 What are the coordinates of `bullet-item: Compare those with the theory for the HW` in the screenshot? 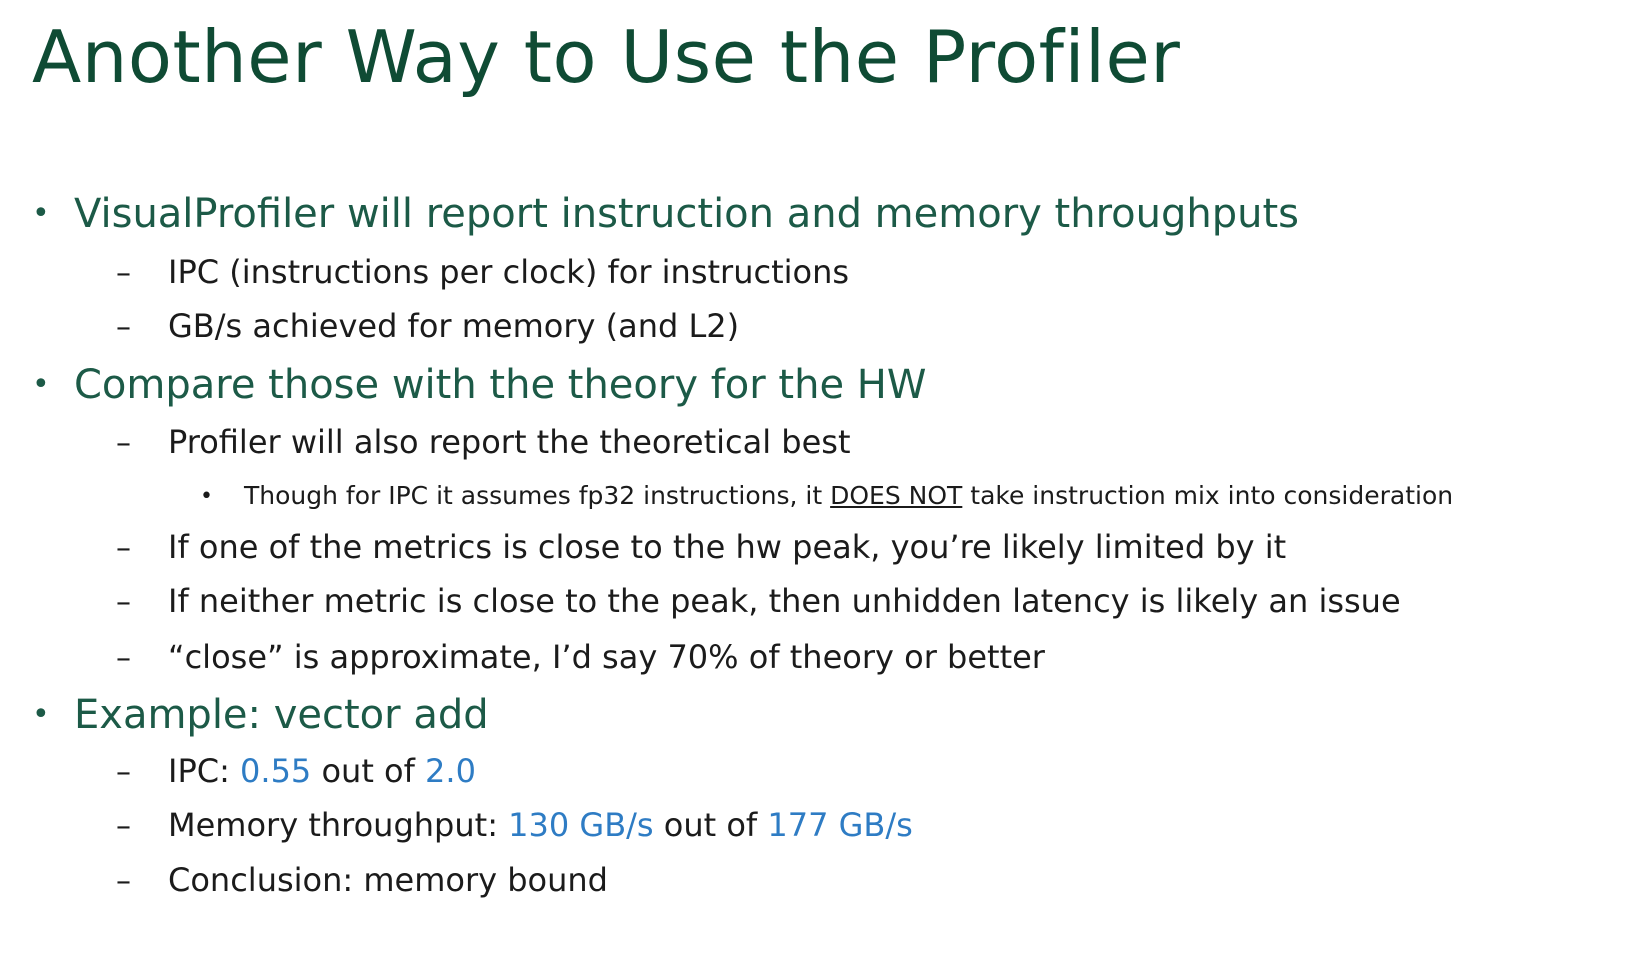 It's located at (500, 385).